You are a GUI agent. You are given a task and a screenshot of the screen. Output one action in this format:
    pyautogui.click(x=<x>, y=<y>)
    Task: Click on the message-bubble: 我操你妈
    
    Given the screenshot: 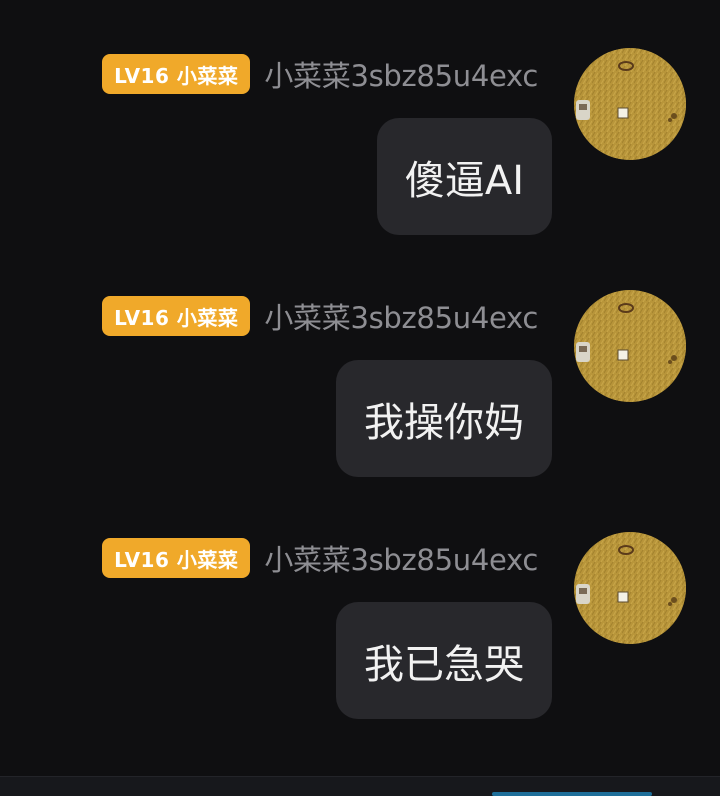 What is the action you would take?
    pyautogui.click(x=444, y=418)
    